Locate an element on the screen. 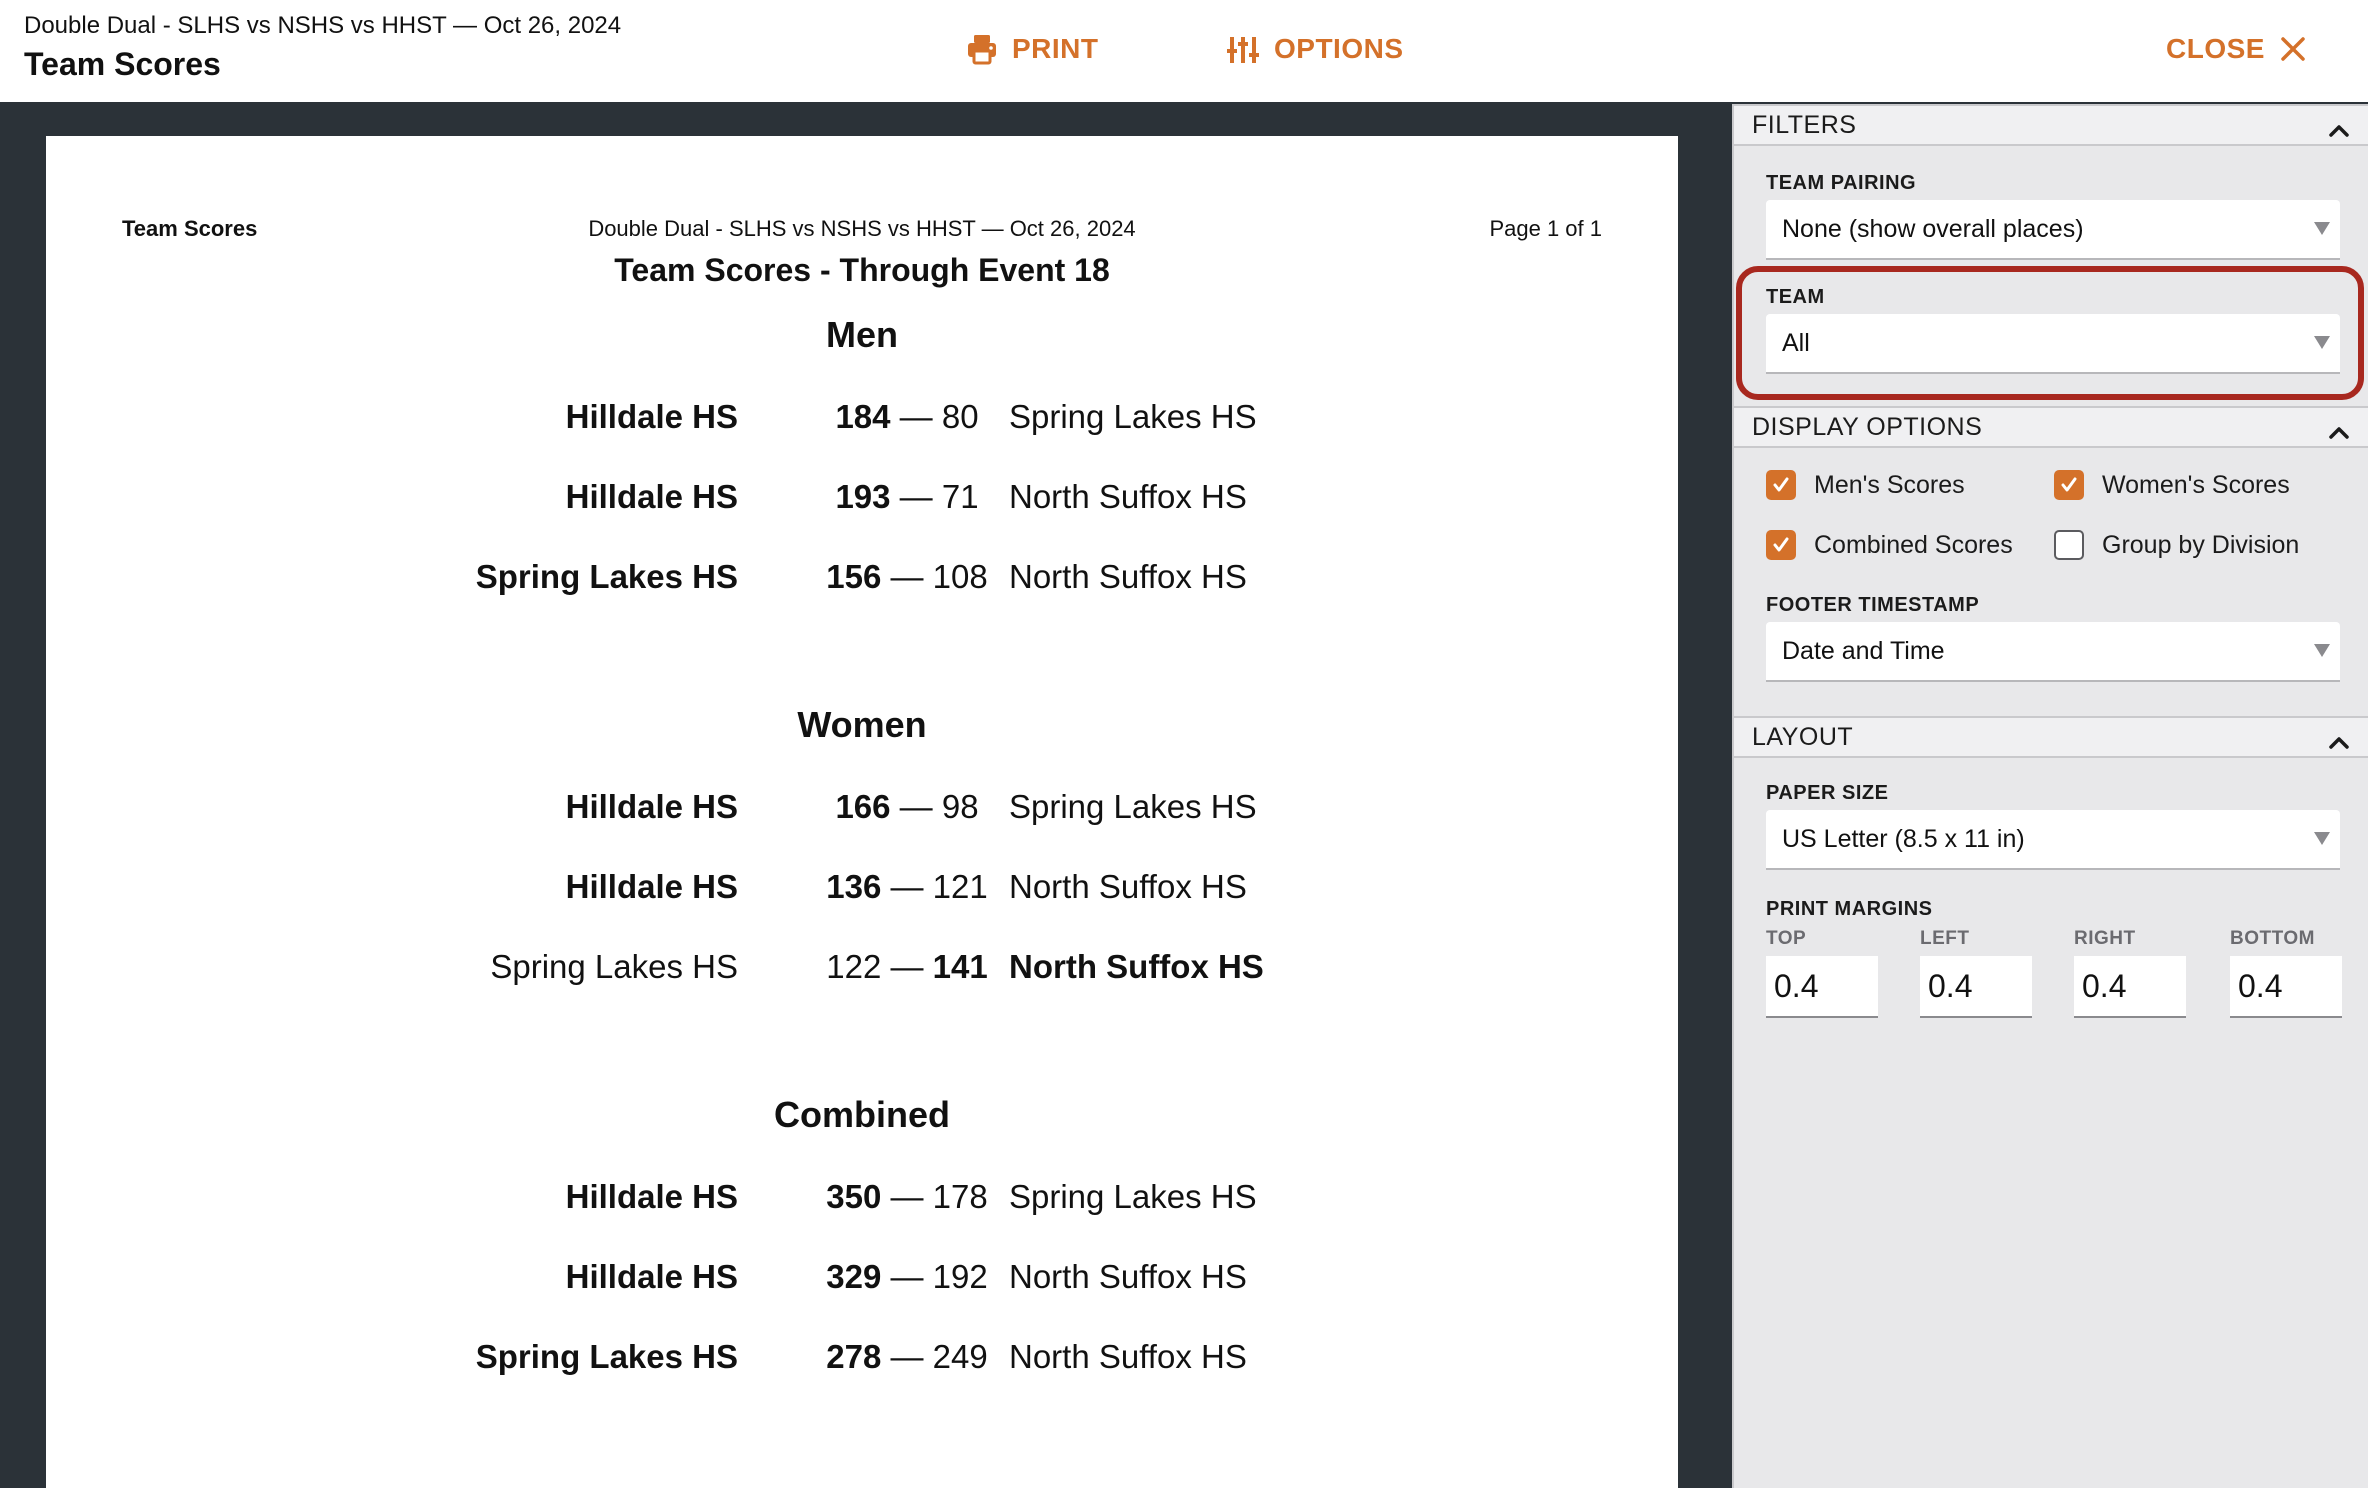 Image resolution: width=2368 pixels, height=1488 pixels. filters-section-header: FILTERS is located at coordinates (2051, 125).